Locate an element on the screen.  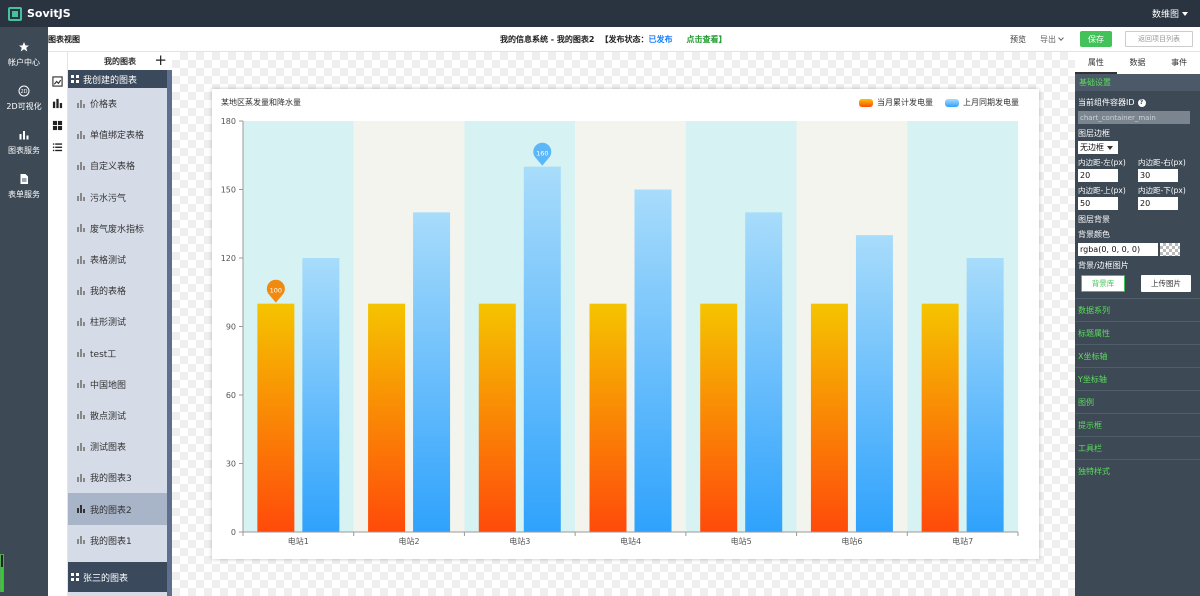
chart-list-item-label: 我的表格 is located at coordinates (108, 292).